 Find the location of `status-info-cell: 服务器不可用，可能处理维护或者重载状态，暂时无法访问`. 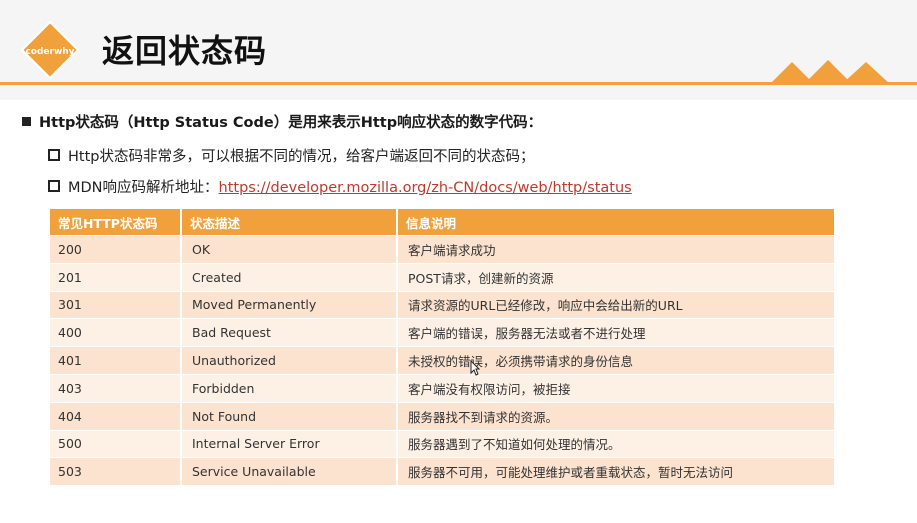

status-info-cell: 服务器不可用，可能处理维护或者重载状态，暂时无法访问 is located at coordinates (615, 471).